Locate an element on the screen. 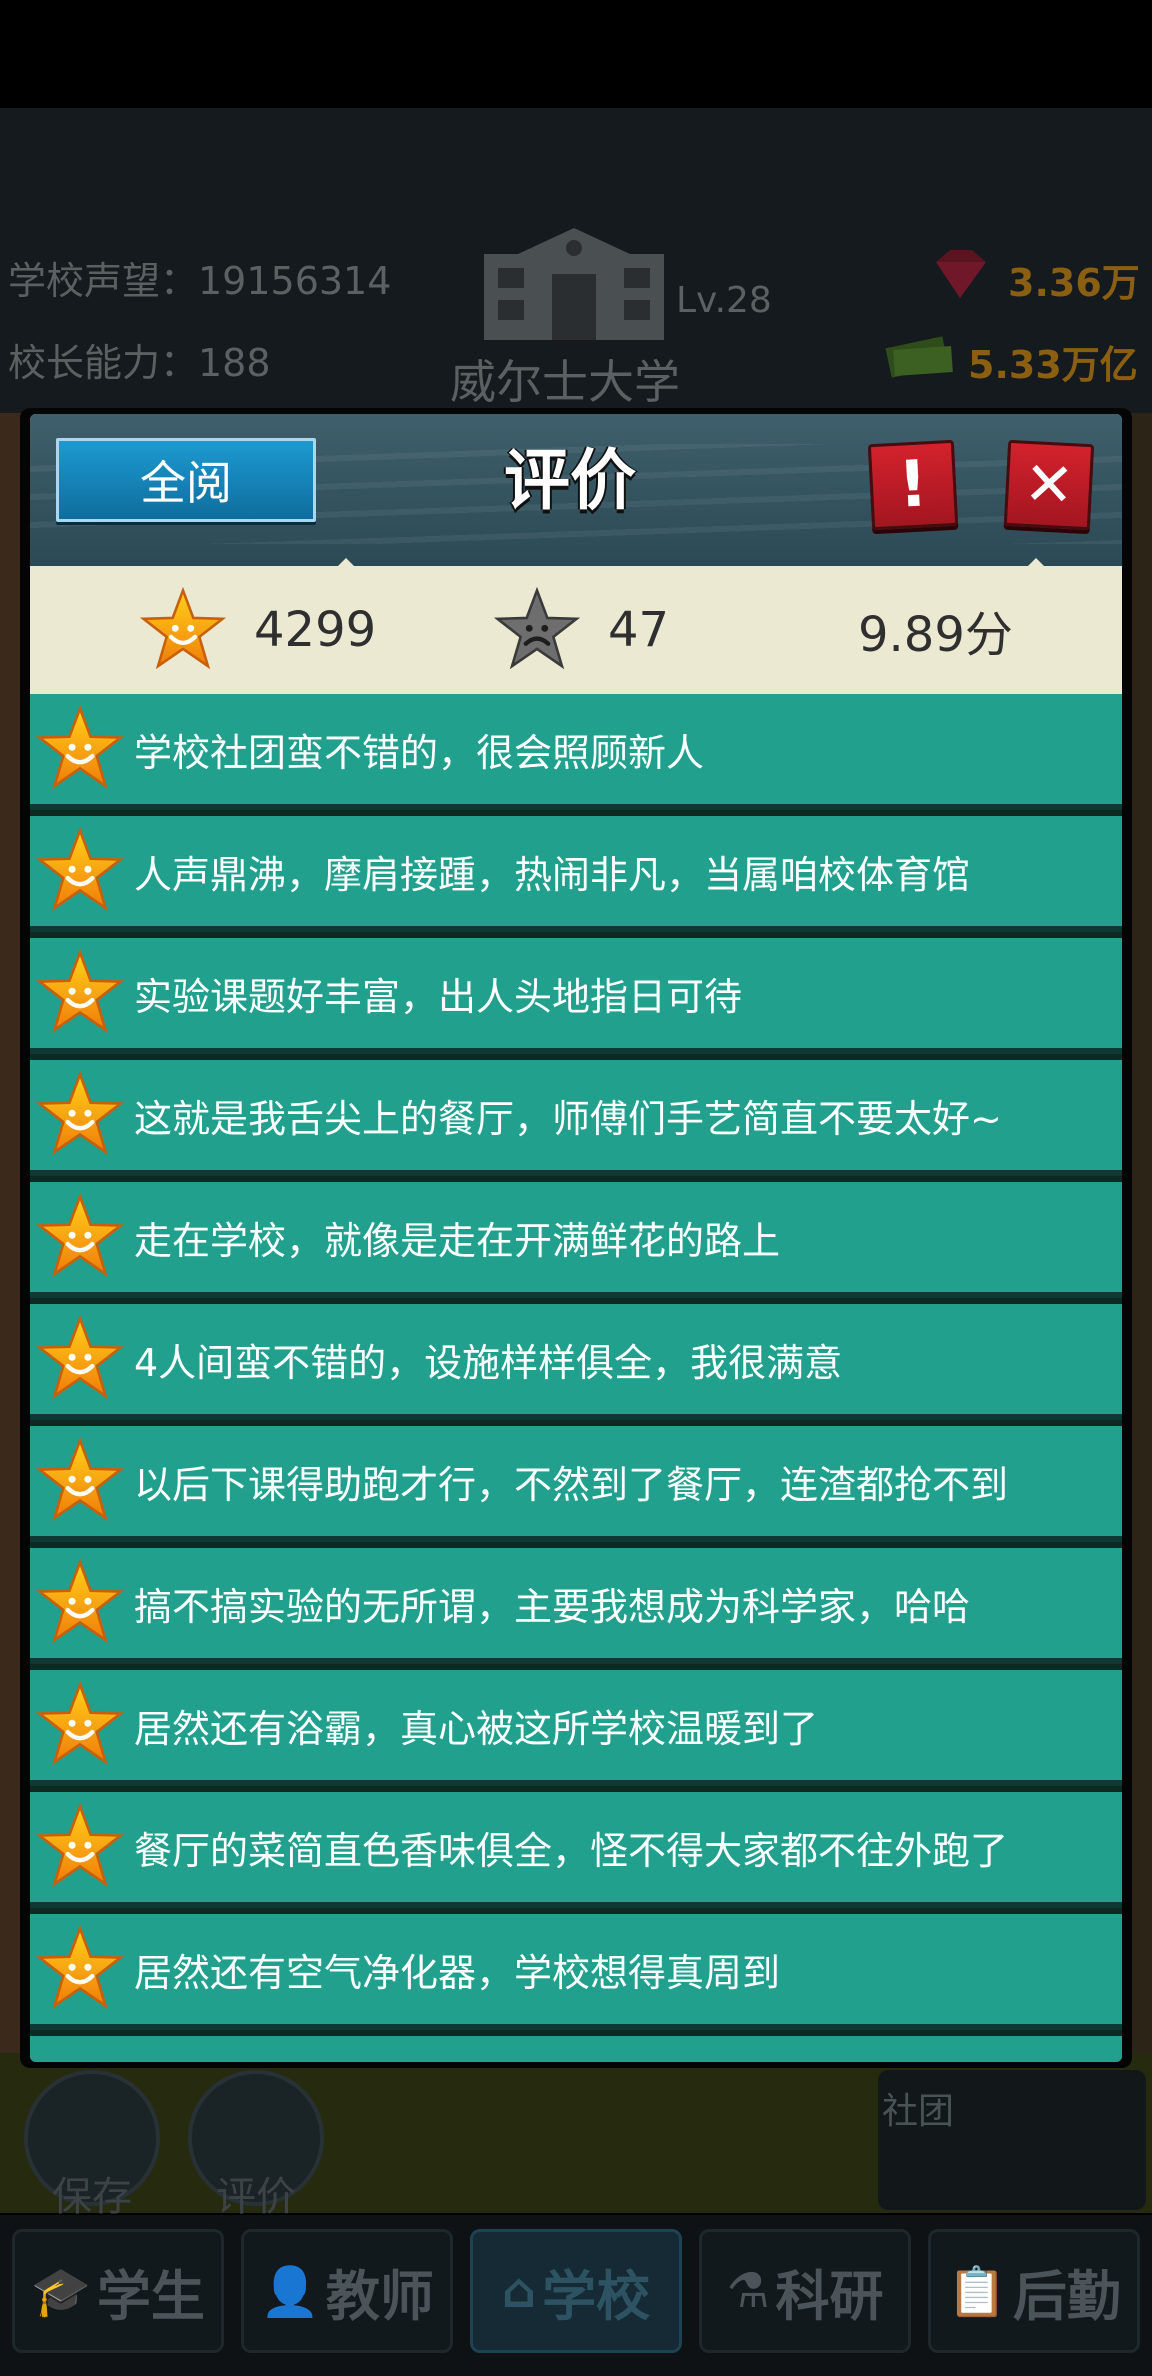 This screenshot has width=1152, height=2376. close-icon: ✕ is located at coordinates (1049, 485).